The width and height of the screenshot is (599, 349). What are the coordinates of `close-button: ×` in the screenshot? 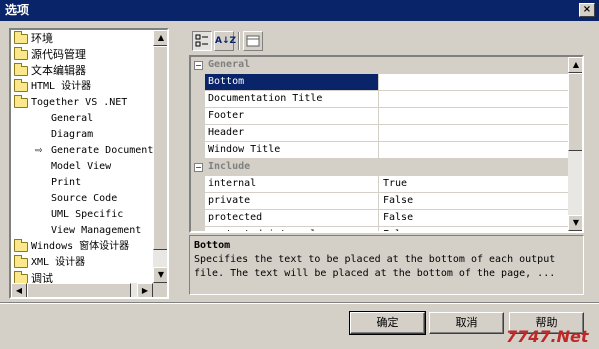 It's located at (587, 10).